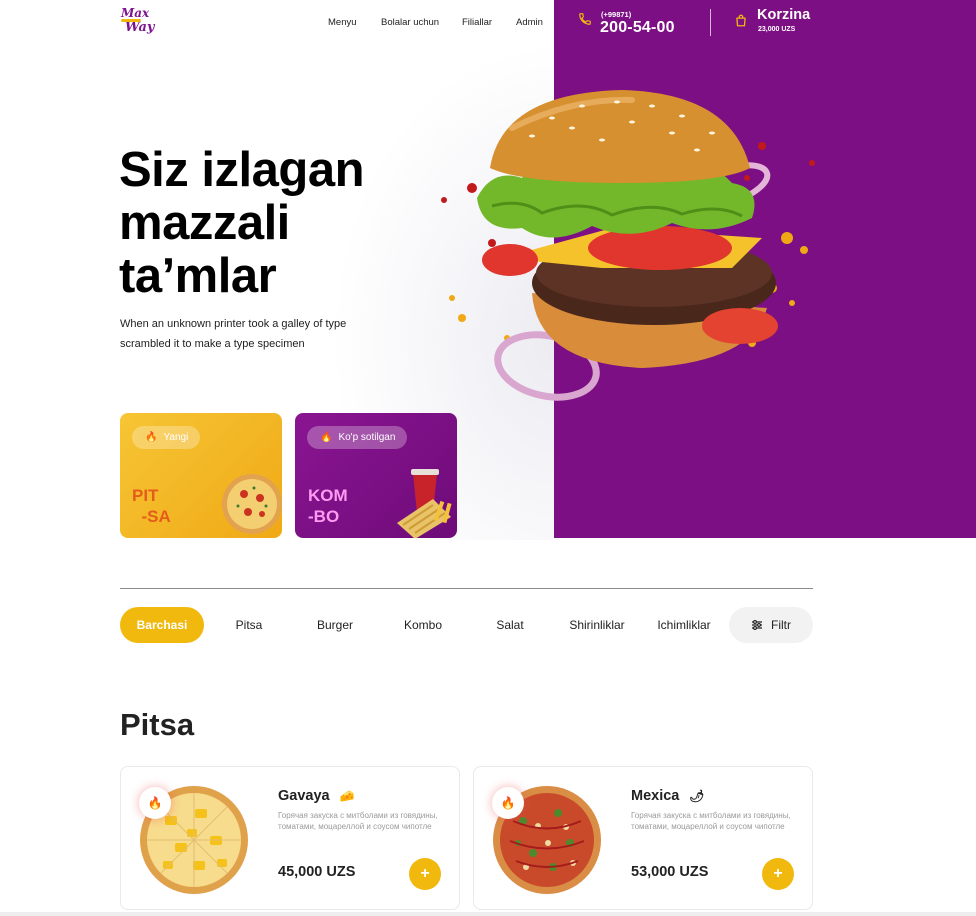 This screenshot has width=976, height=916. What do you see at coordinates (317, 872) in the screenshot?
I see `product-price: 45,000 UZS` at bounding box center [317, 872].